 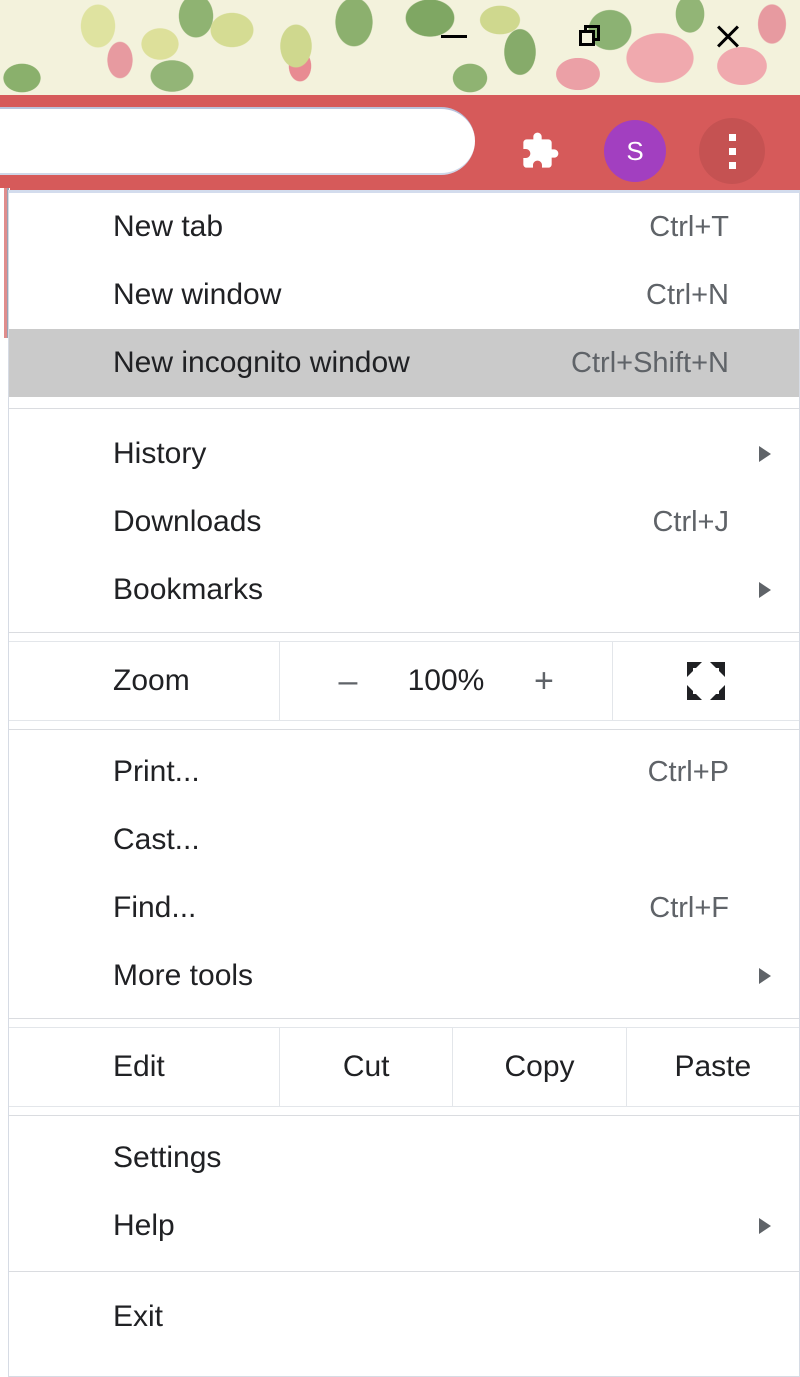 I want to click on menu-item-new-incognito-window: New incognito window Ctrl+Shift+N, so click(x=404, y=363).